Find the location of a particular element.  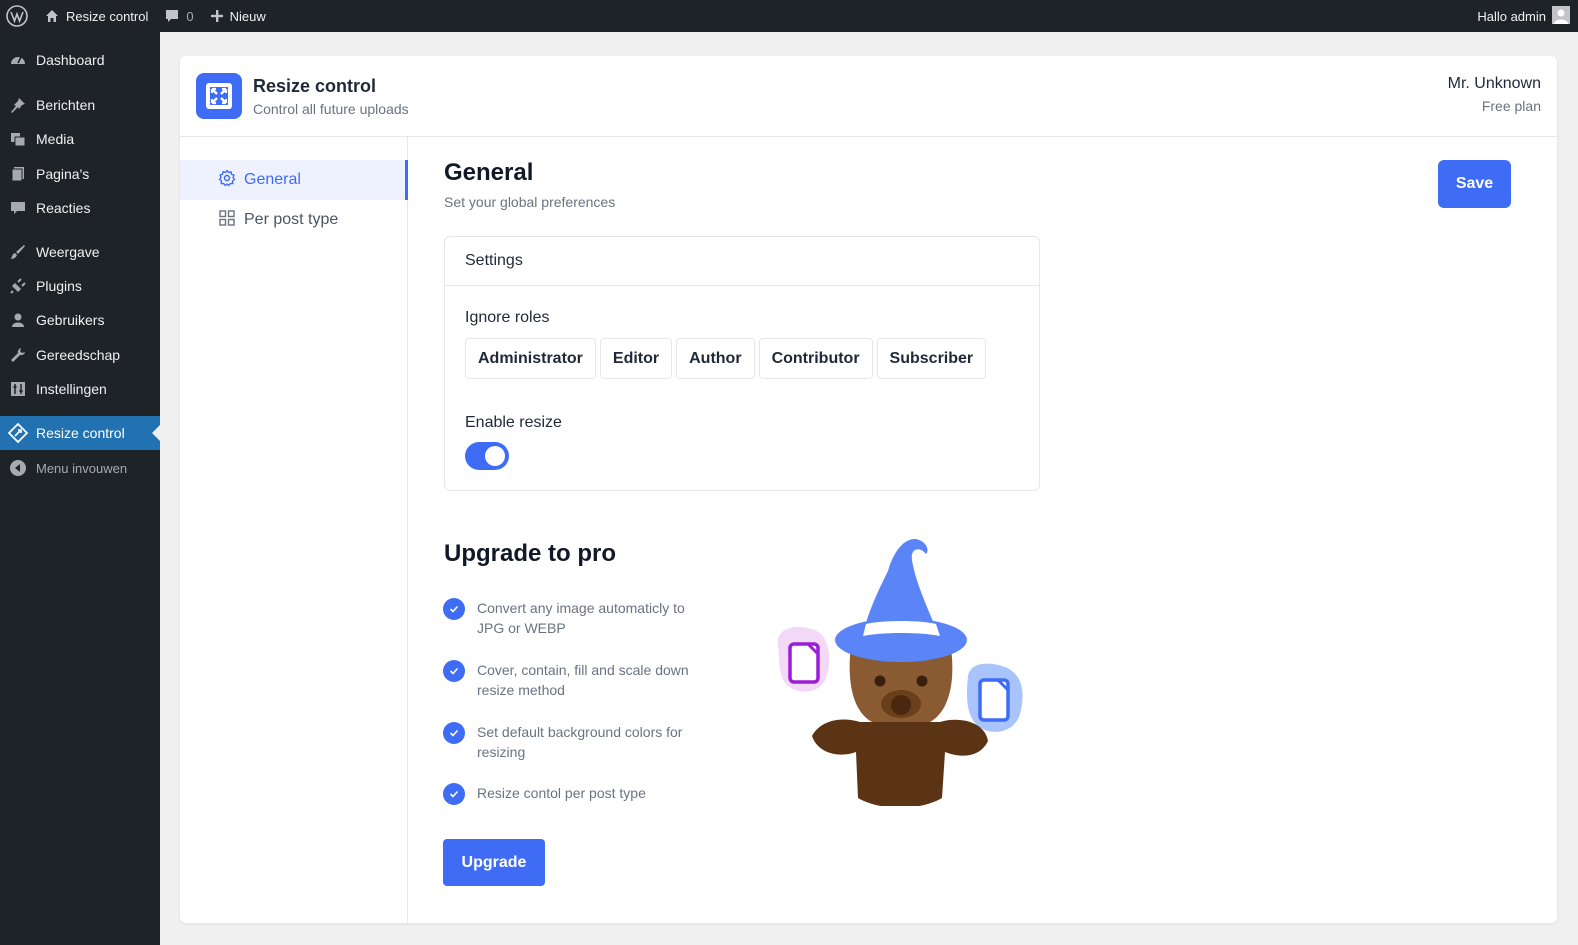

app-title: Resize control is located at coordinates (315, 86).